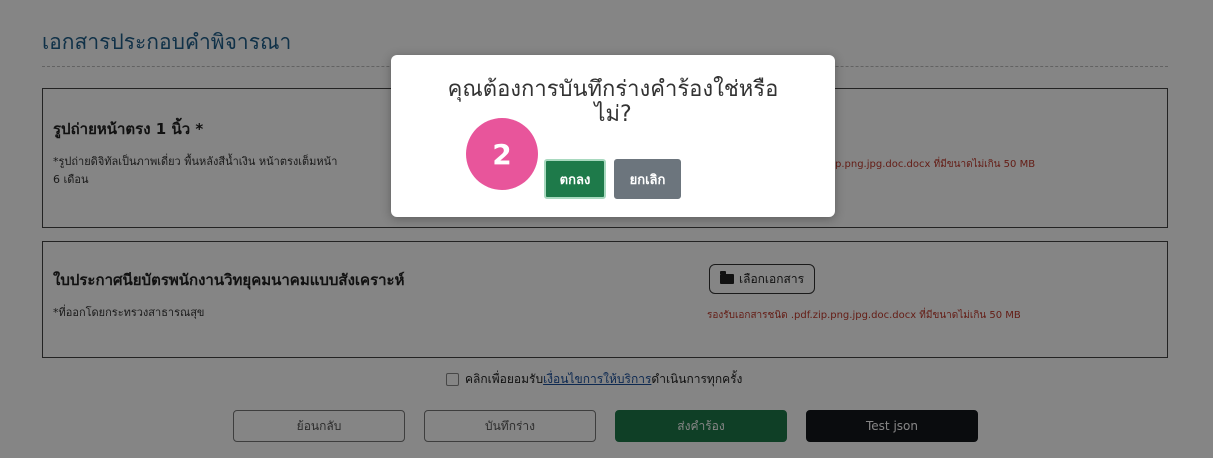 Image resolution: width=1213 pixels, height=458 pixels. What do you see at coordinates (575, 179) in the screenshot?
I see `confirm-ok-button: ตกลง` at bounding box center [575, 179].